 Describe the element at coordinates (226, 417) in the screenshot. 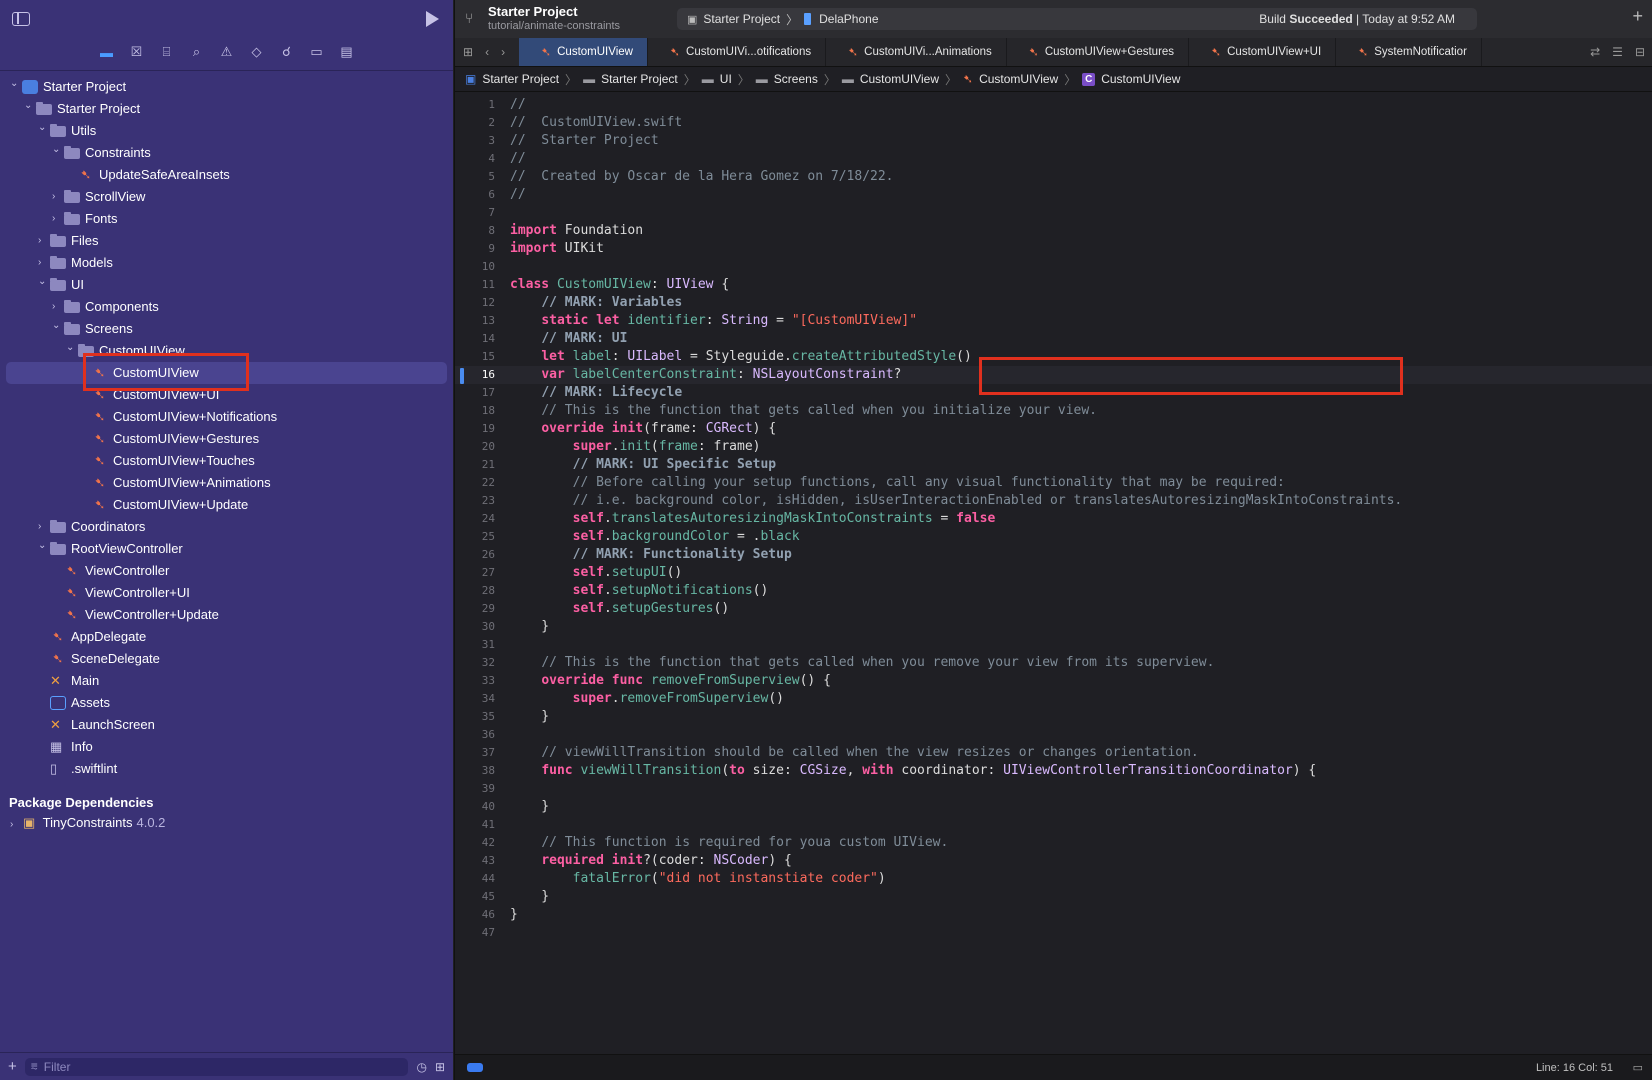

I see `tree-item: ➷ CustomUIView+Notifications` at that location.